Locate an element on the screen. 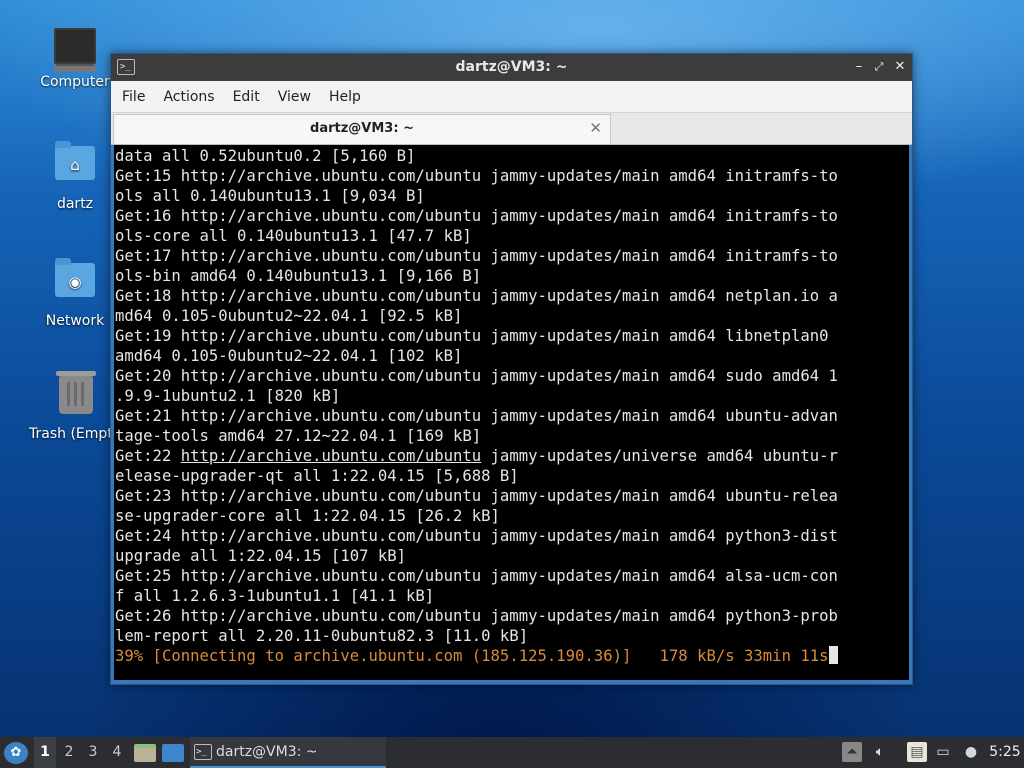 This screenshot has height=768, width=1024. terminal-line: data all 0.52ubuntu0.2 [5,160 B] is located at coordinates (265, 156).